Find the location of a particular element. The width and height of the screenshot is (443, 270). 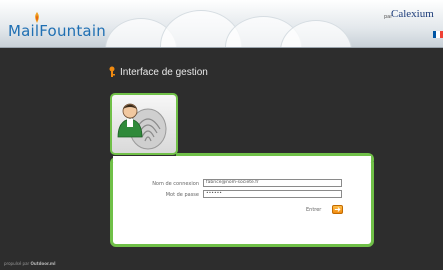

password-label: Mot de passe is located at coordinates (182, 195).